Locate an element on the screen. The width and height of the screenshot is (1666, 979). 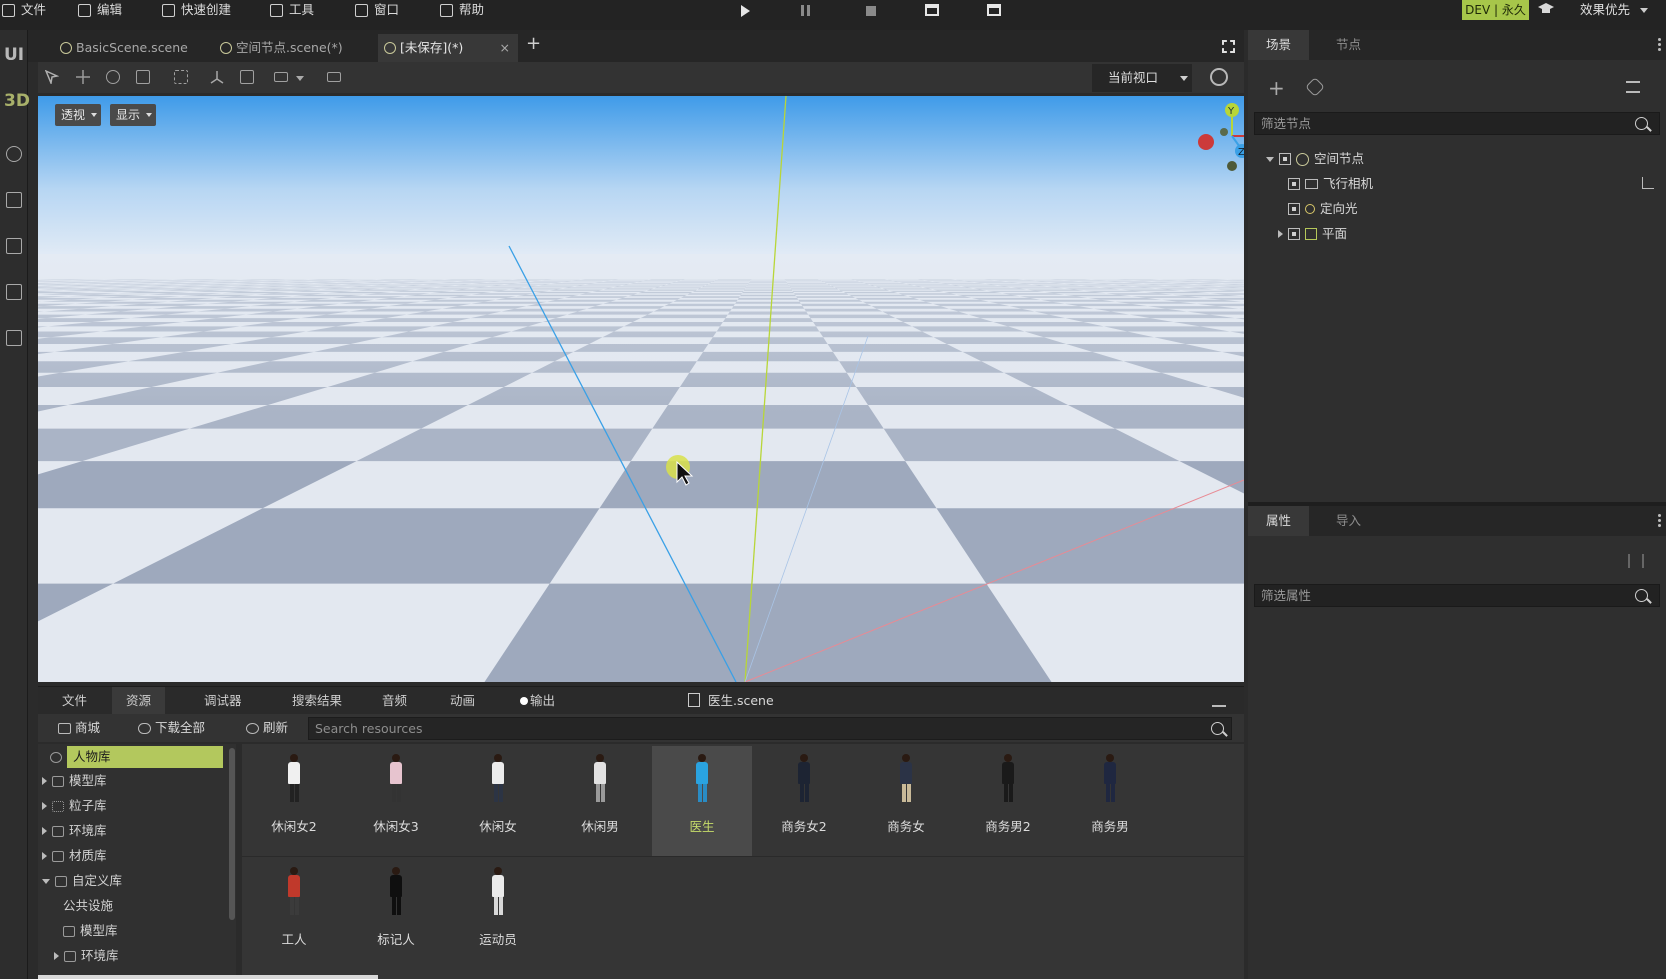
record-button is located at coordinates (932, 11).